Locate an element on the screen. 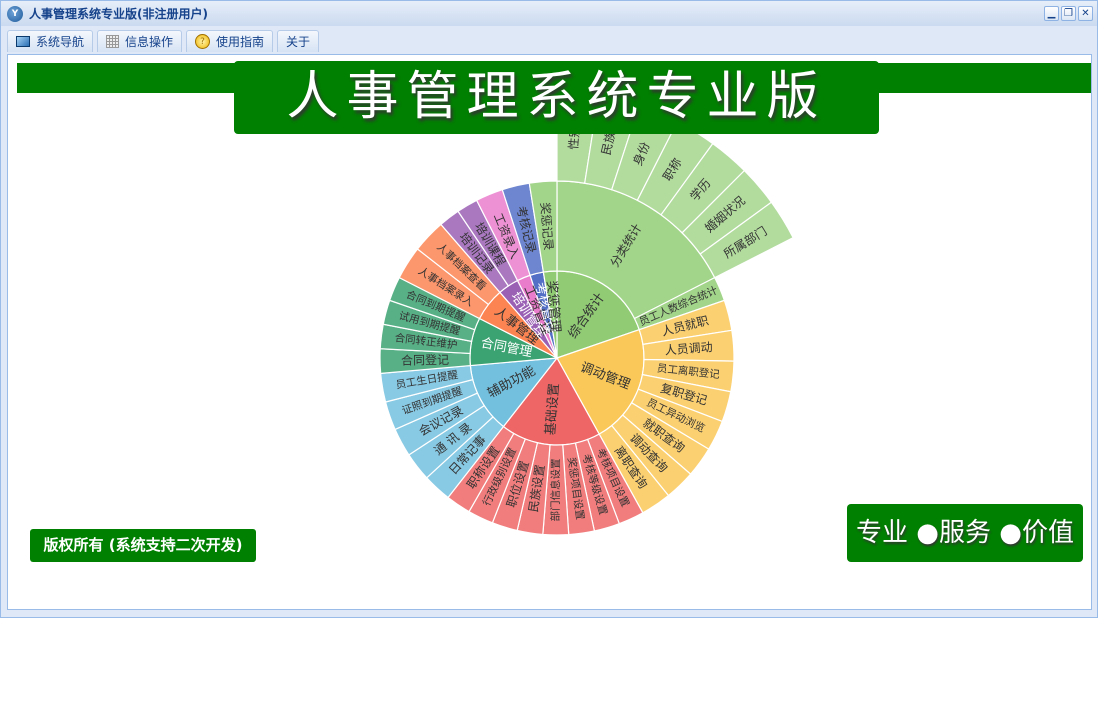  tab-user-guide: ? 使用指南 is located at coordinates (230, 41).